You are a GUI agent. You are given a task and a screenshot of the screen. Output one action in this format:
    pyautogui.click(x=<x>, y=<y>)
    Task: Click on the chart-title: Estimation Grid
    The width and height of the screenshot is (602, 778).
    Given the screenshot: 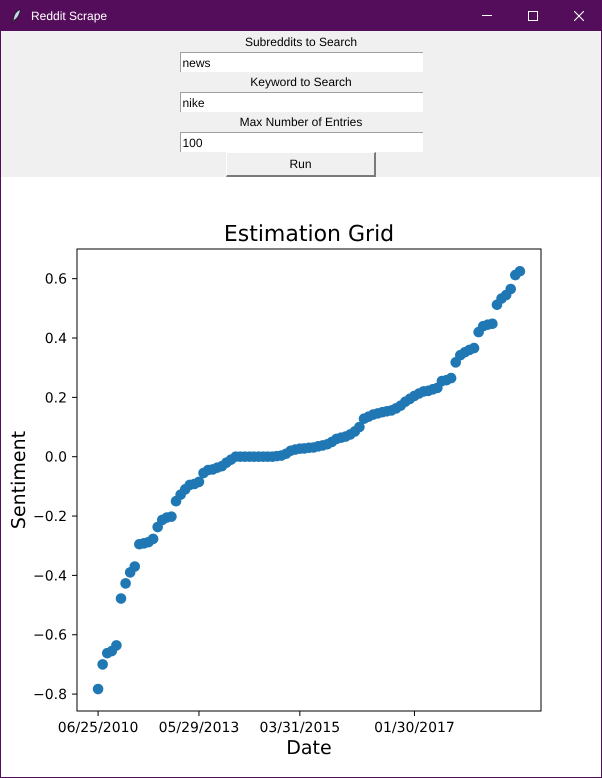 What is the action you would take?
    pyautogui.click(x=309, y=234)
    